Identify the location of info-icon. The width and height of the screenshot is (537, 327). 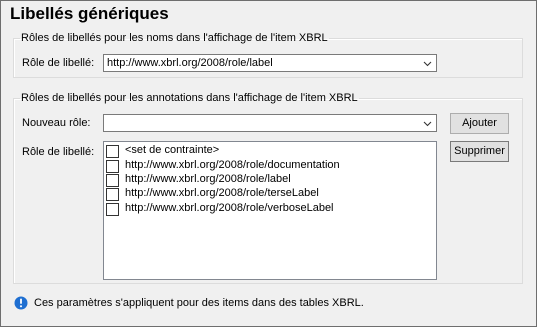
(21, 303).